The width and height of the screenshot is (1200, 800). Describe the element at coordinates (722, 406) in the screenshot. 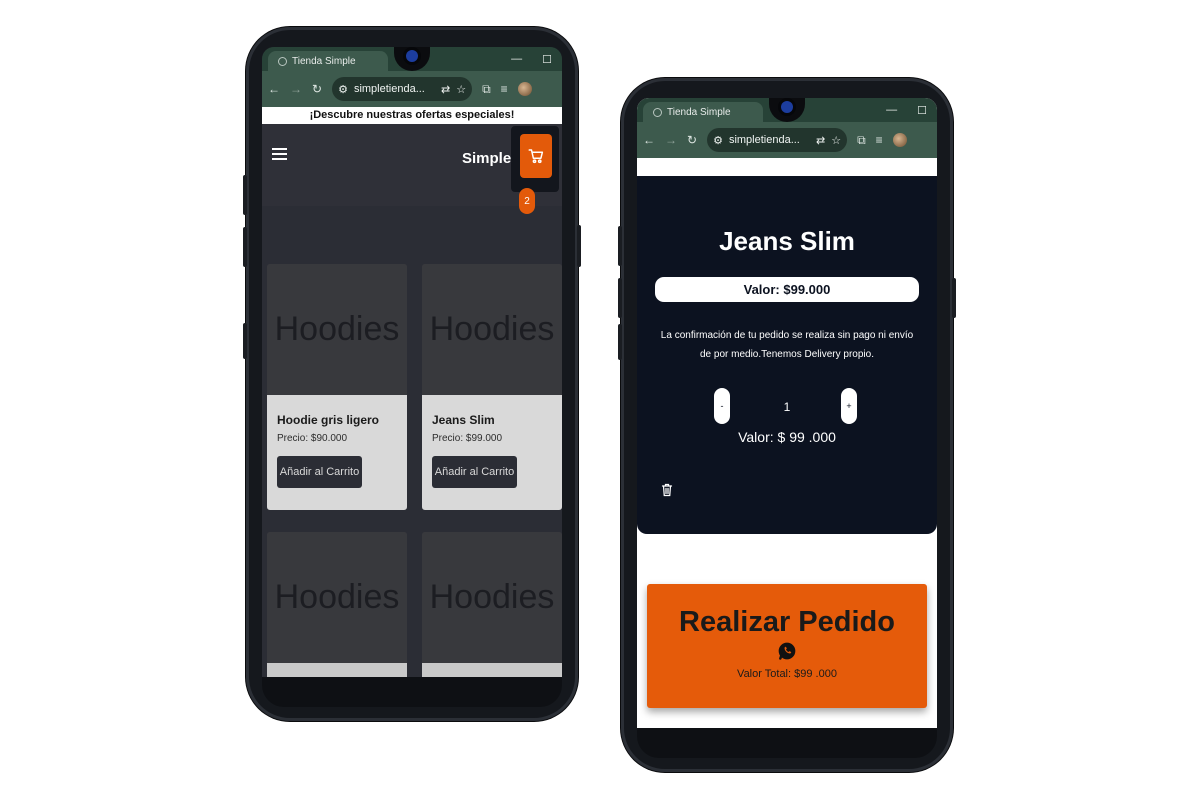

I see `decrement-button: -` at that location.